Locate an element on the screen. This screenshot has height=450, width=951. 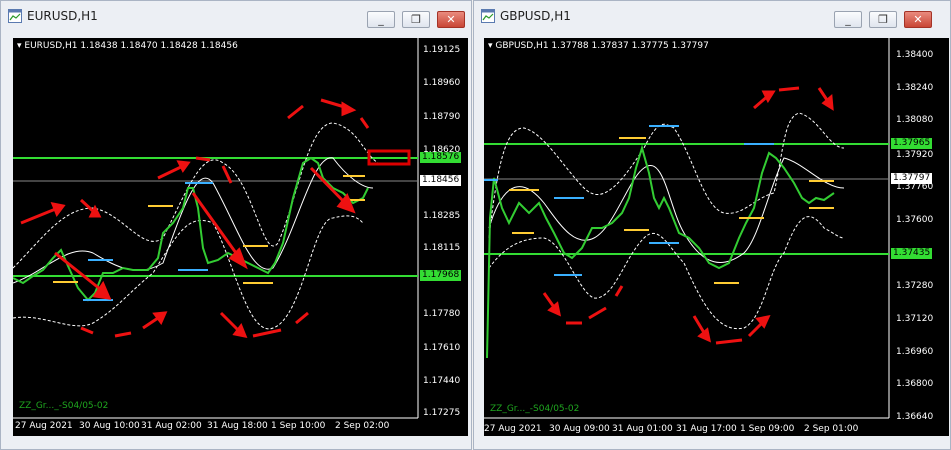
x-tick: 31 Aug 02:00 is located at coordinates (171, 426).